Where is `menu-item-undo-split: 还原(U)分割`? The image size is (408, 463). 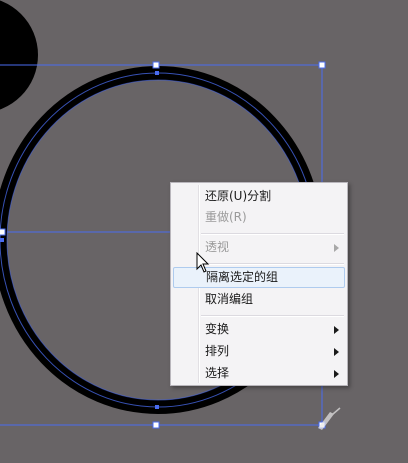
menu-item-undo-split: 还原(U)分割 is located at coordinates (259, 196).